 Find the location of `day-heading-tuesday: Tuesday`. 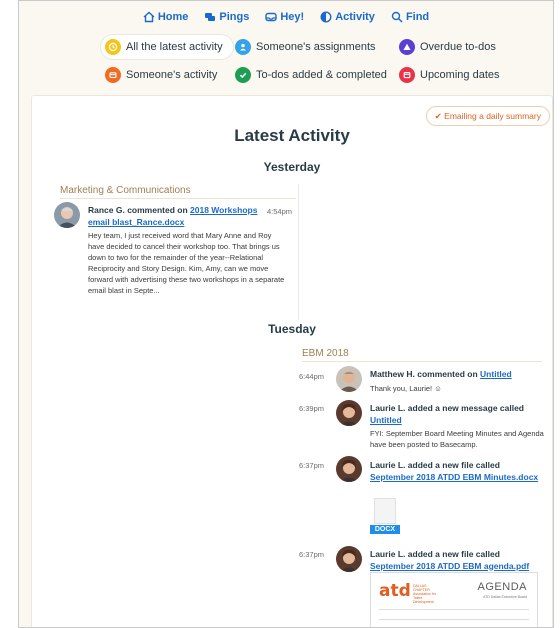

day-heading-tuesday: Tuesday is located at coordinates (292, 329).